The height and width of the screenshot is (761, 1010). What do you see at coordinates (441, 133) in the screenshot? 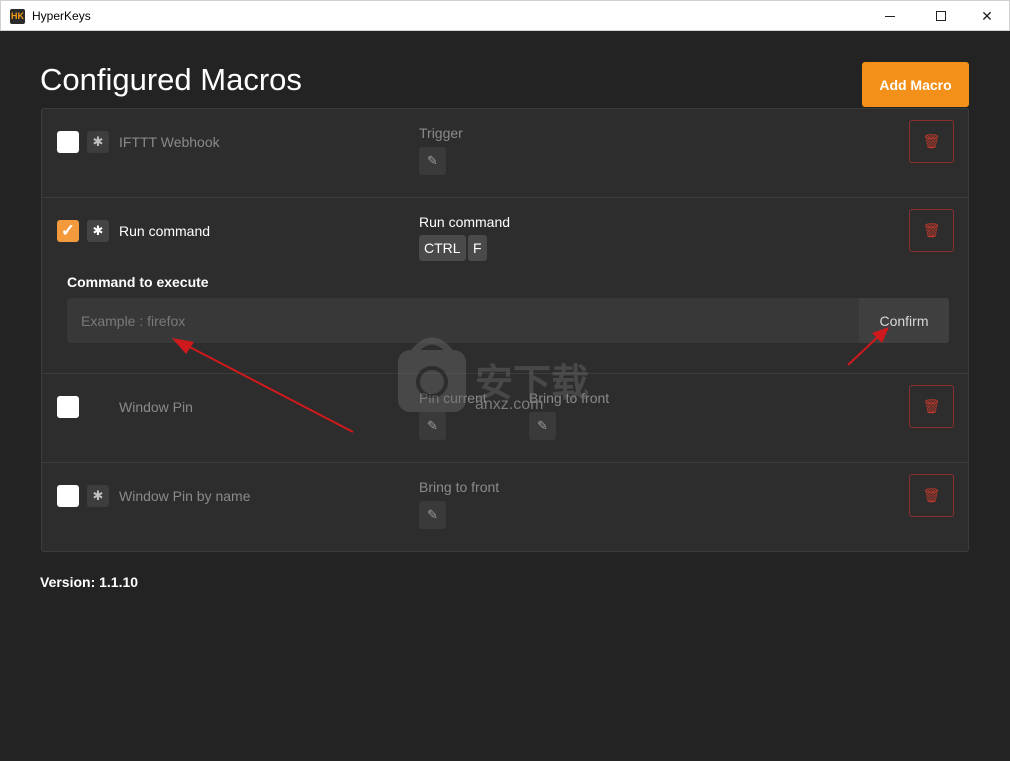
I see `trigger-label: Trigger` at bounding box center [441, 133].